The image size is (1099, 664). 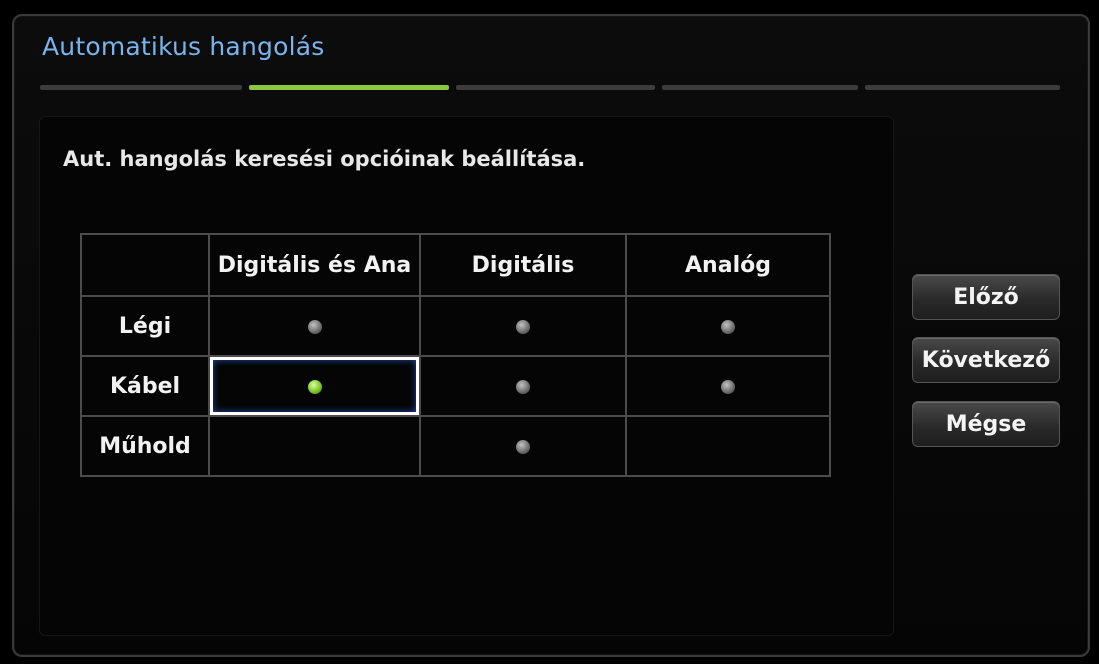 What do you see at coordinates (183, 46) in the screenshot?
I see `dialog-title: Automatikus hangolás` at bounding box center [183, 46].